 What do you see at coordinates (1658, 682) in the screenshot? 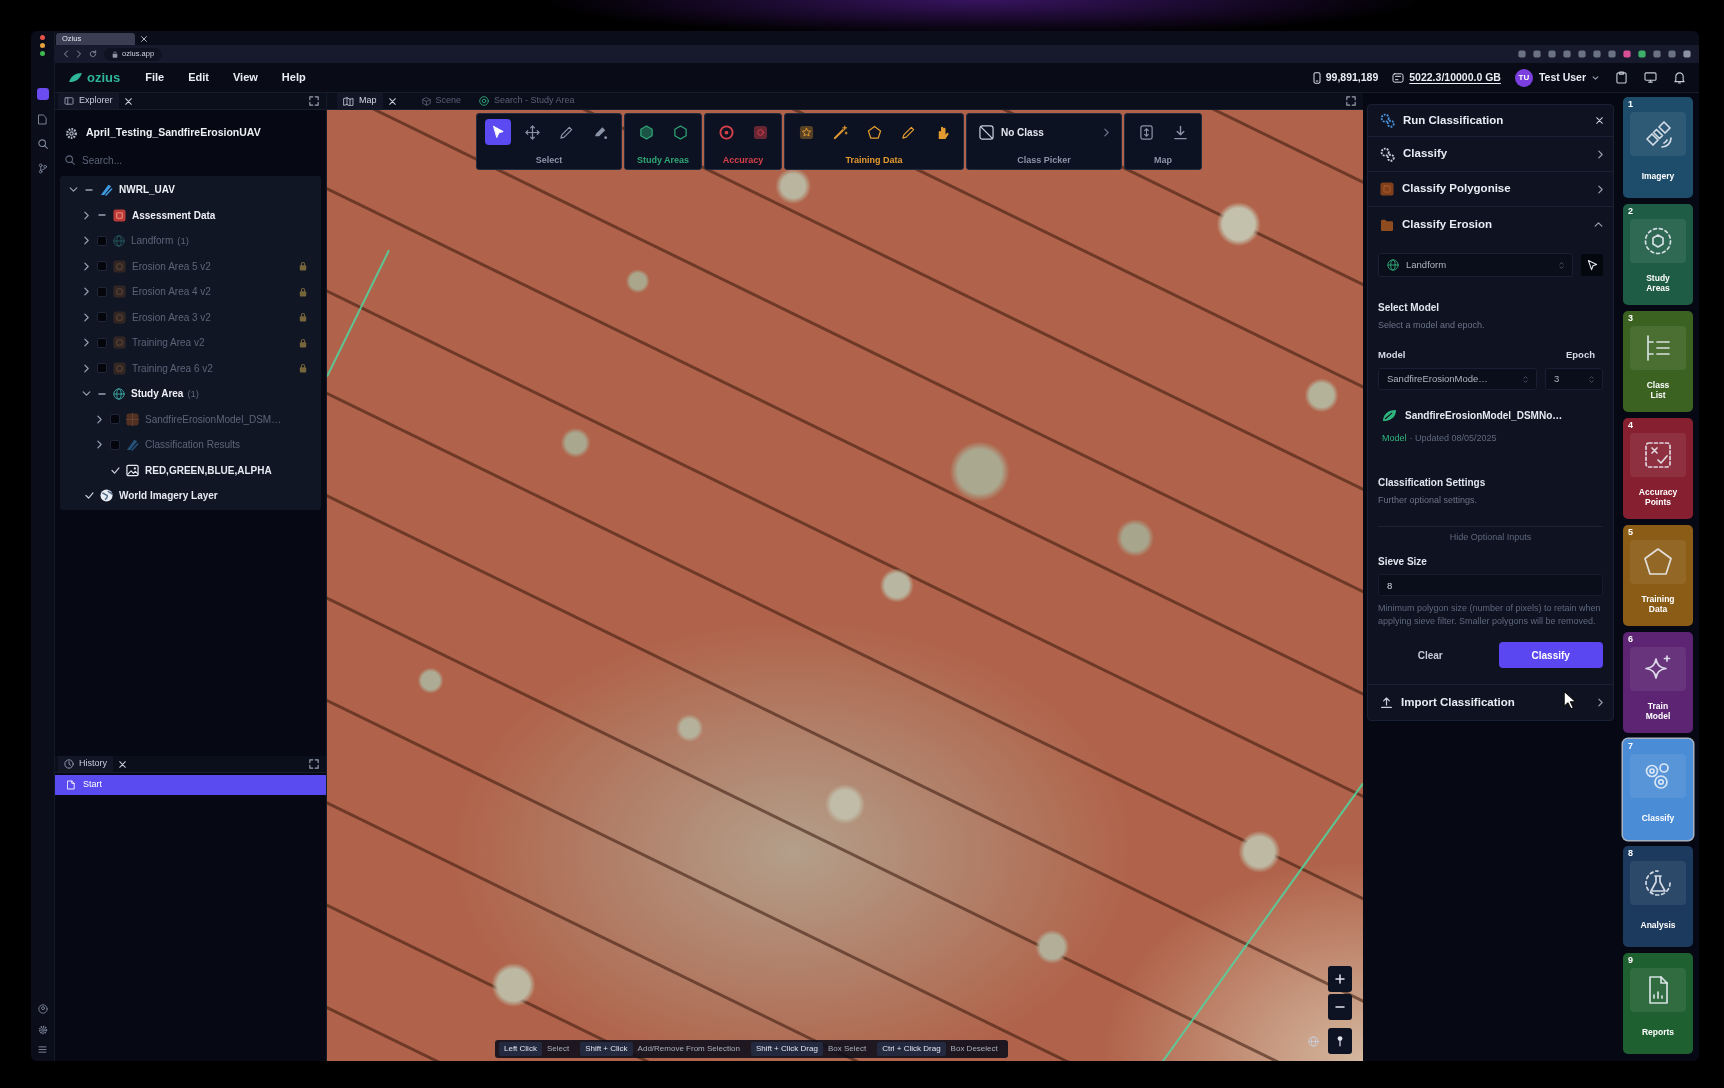
I see `workflow-tile: 6 Train Model` at bounding box center [1658, 682].